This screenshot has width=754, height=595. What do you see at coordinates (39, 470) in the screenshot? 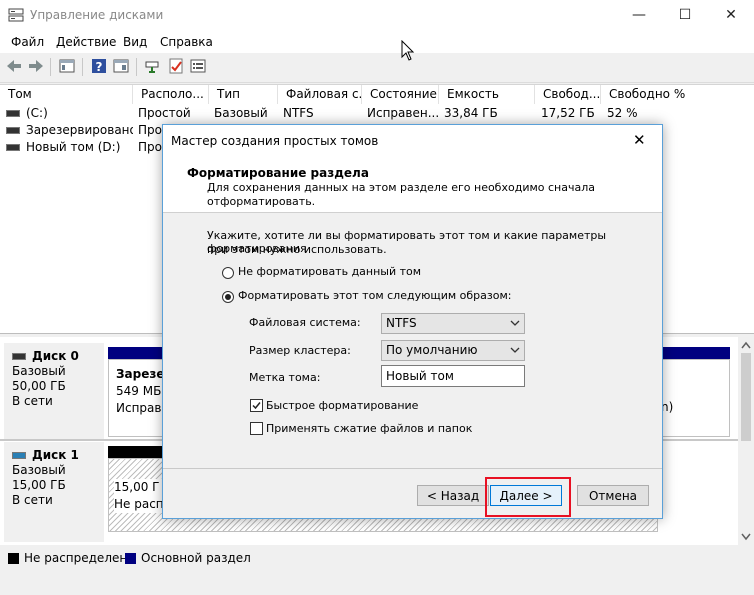
I see `disk-1-type: Базовый` at bounding box center [39, 470].